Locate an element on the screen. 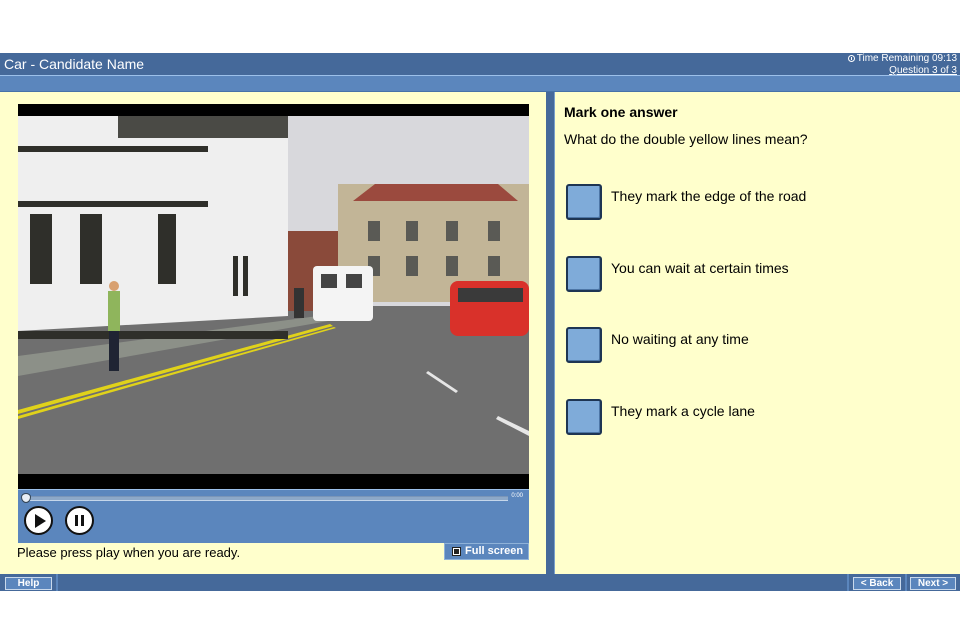 The height and width of the screenshot is (640, 960). pause-button is located at coordinates (79, 520).